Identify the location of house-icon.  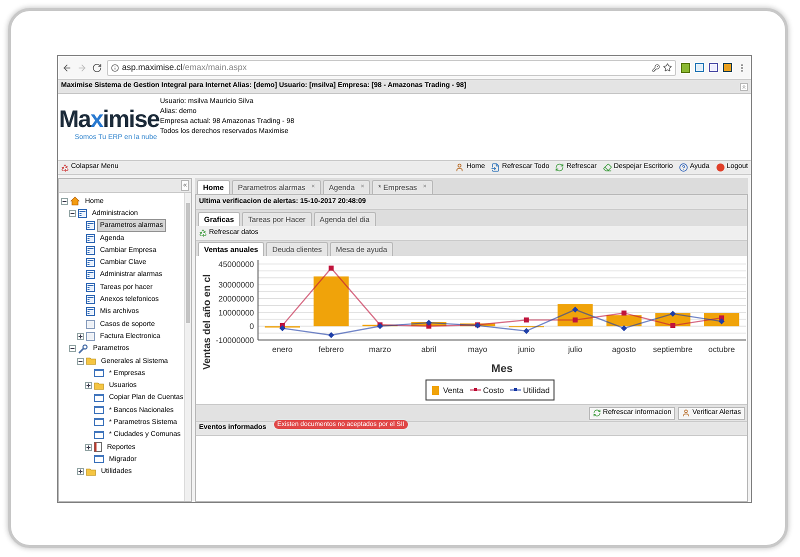
(75, 201).